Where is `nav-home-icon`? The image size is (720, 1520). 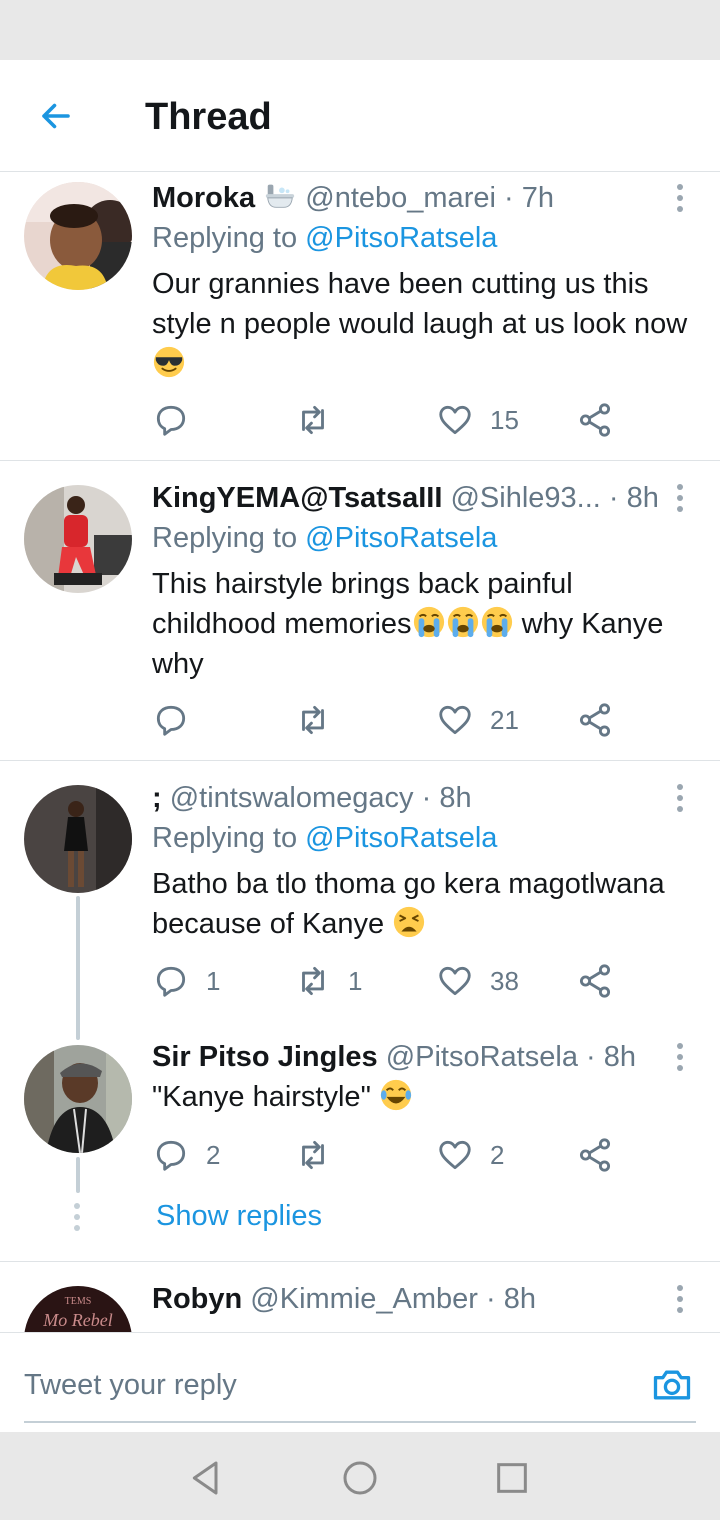
nav-home-icon is located at coordinates (360, 1478).